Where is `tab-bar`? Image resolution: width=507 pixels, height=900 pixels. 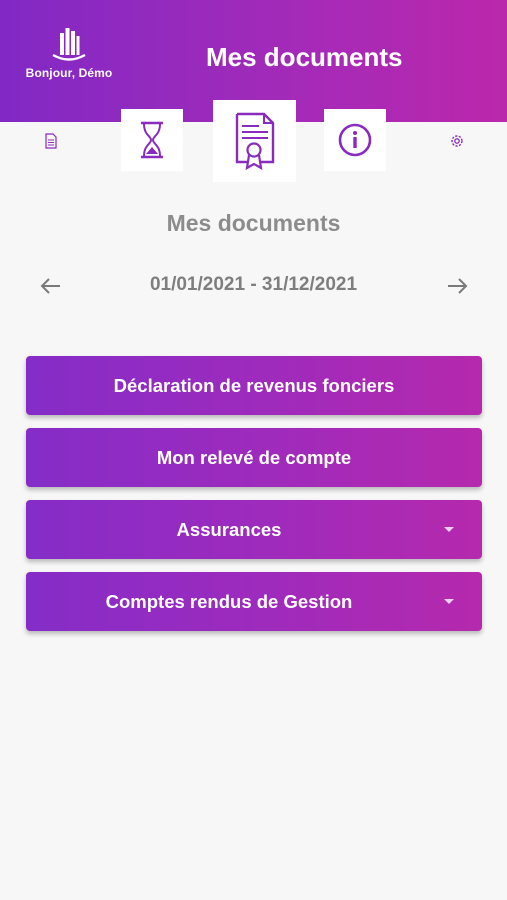
tab-bar is located at coordinates (253, 145).